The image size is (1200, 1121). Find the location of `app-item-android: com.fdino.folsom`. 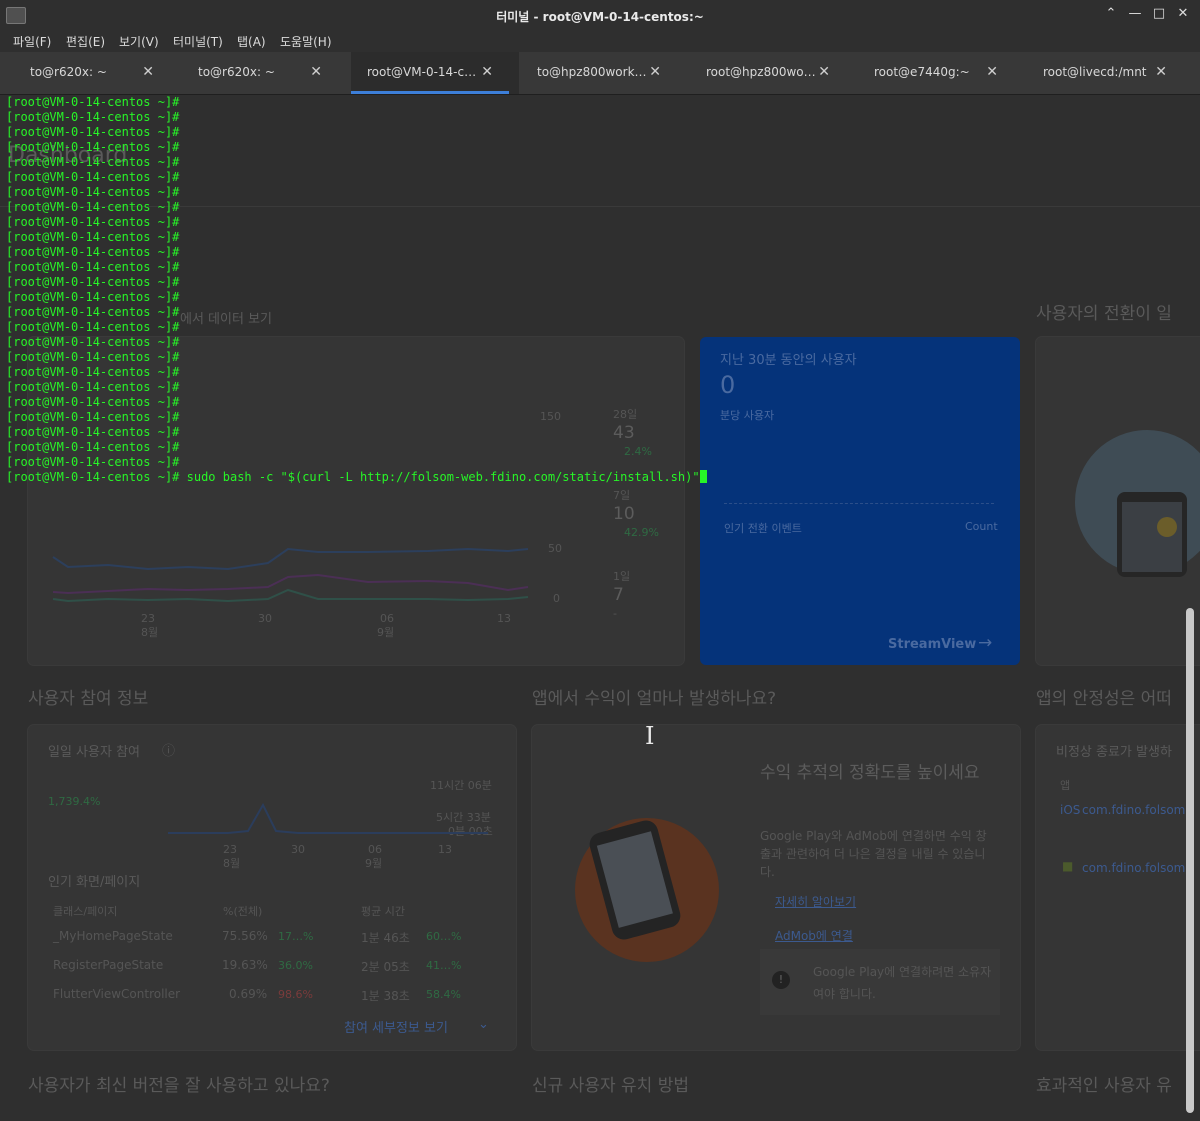

app-item-android: com.fdino.folsom is located at coordinates (1133, 868).